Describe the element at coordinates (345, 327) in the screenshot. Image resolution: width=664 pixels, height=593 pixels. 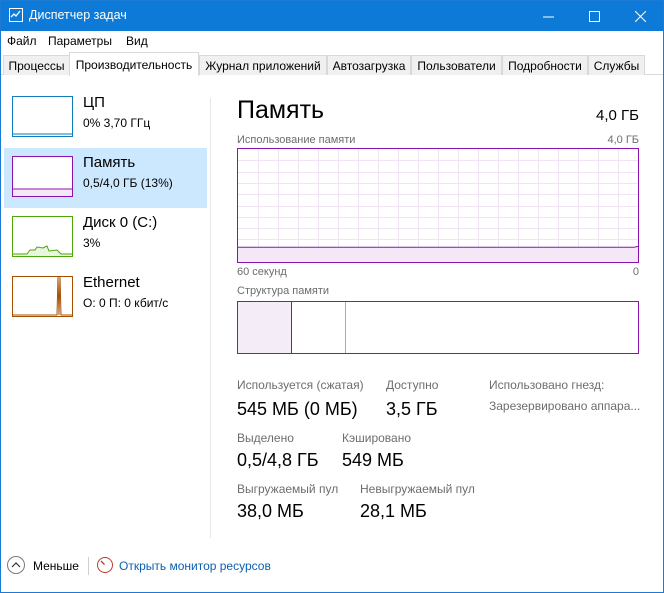
I see `composition-standby-divider` at that location.